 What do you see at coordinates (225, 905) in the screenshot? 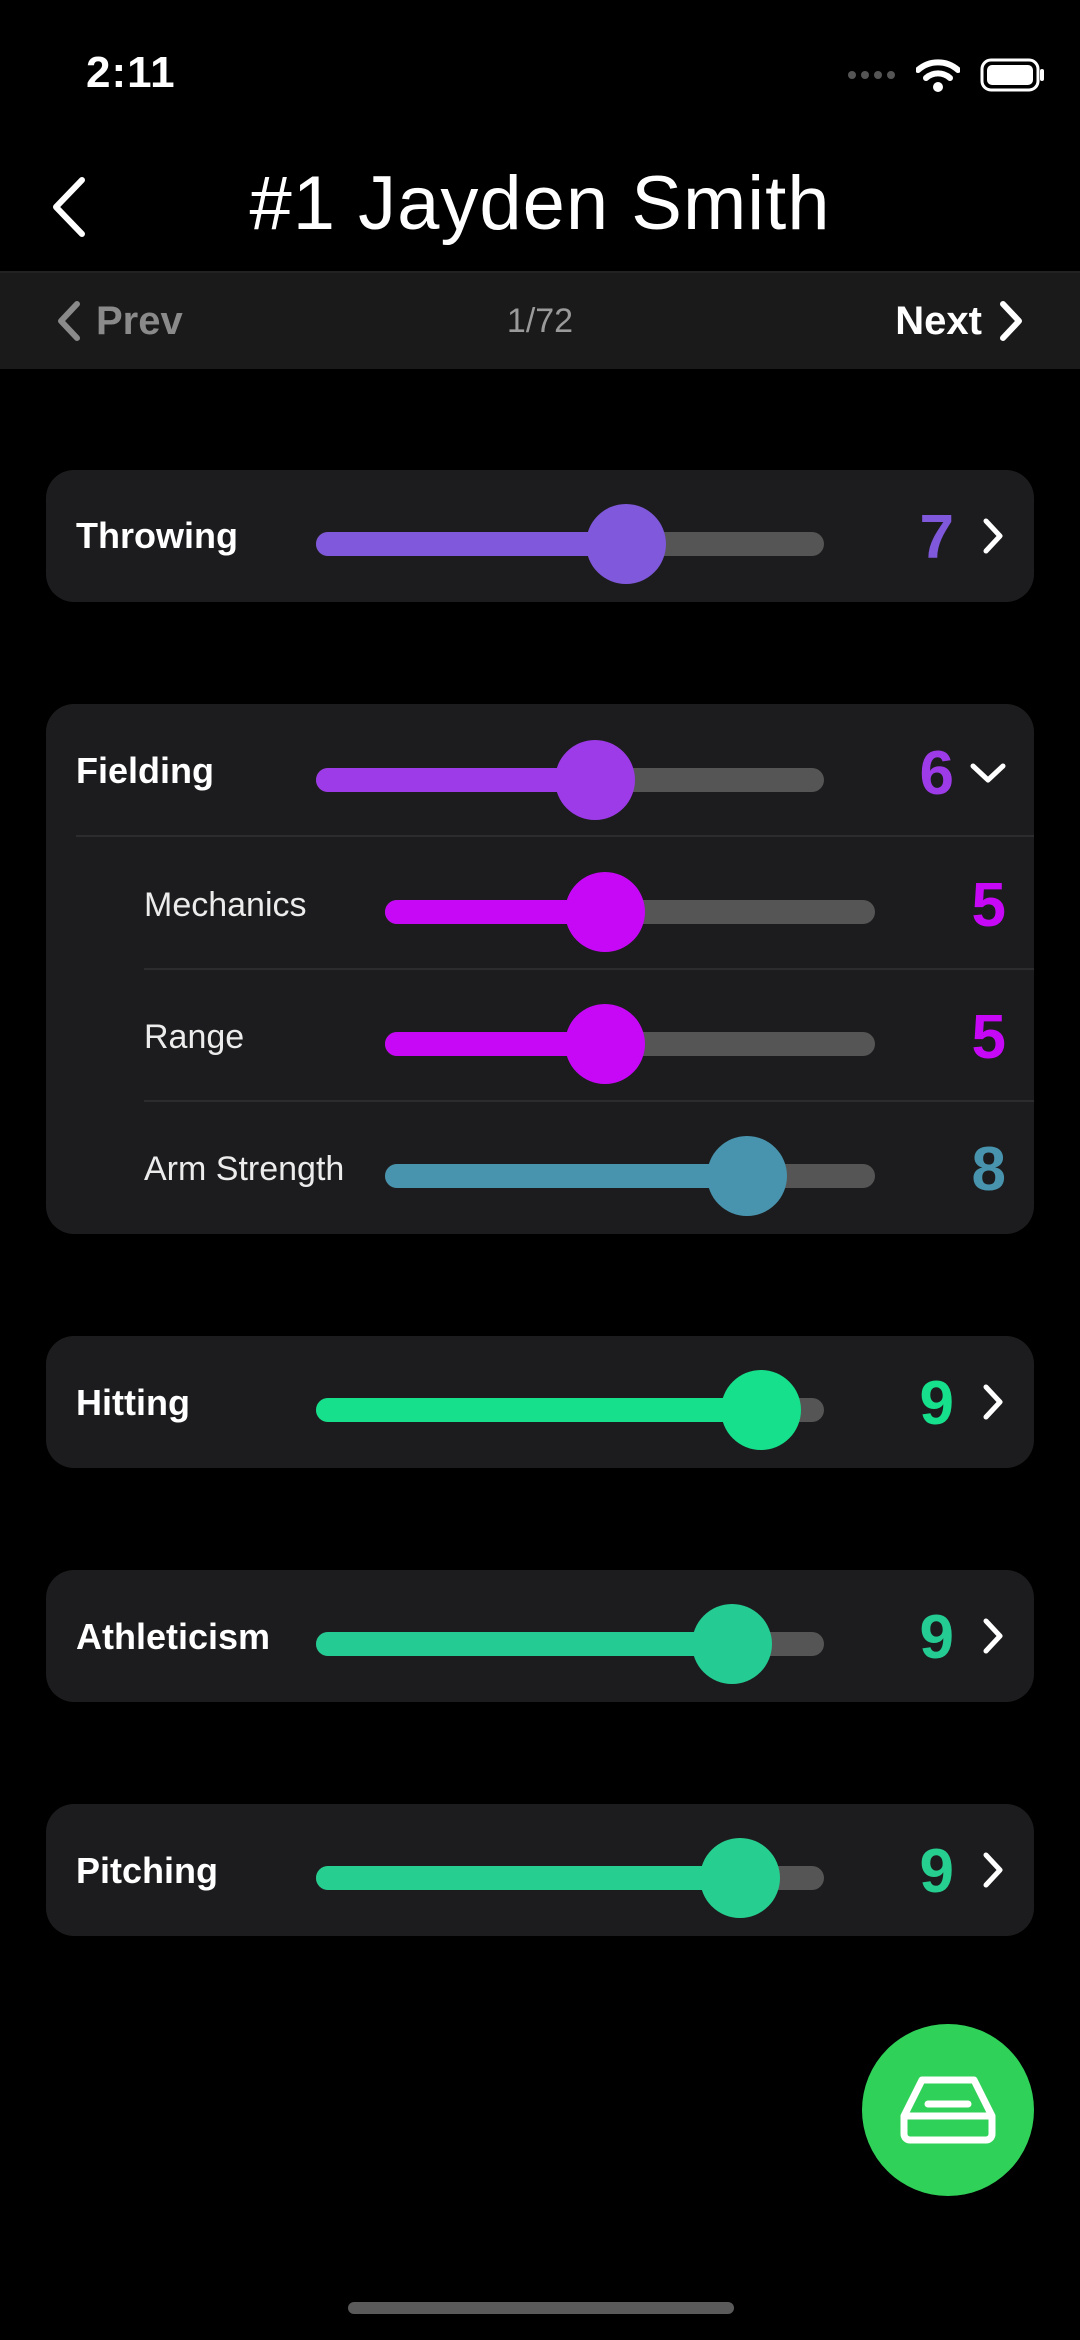
I see `sub-rating-label-mechanics: Mechanics` at bounding box center [225, 905].